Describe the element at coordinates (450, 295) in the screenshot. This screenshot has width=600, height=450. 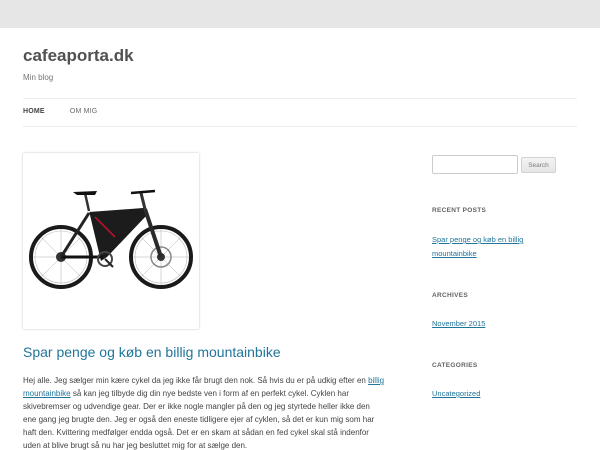
I see `archives-title: ARCHIVES` at that location.